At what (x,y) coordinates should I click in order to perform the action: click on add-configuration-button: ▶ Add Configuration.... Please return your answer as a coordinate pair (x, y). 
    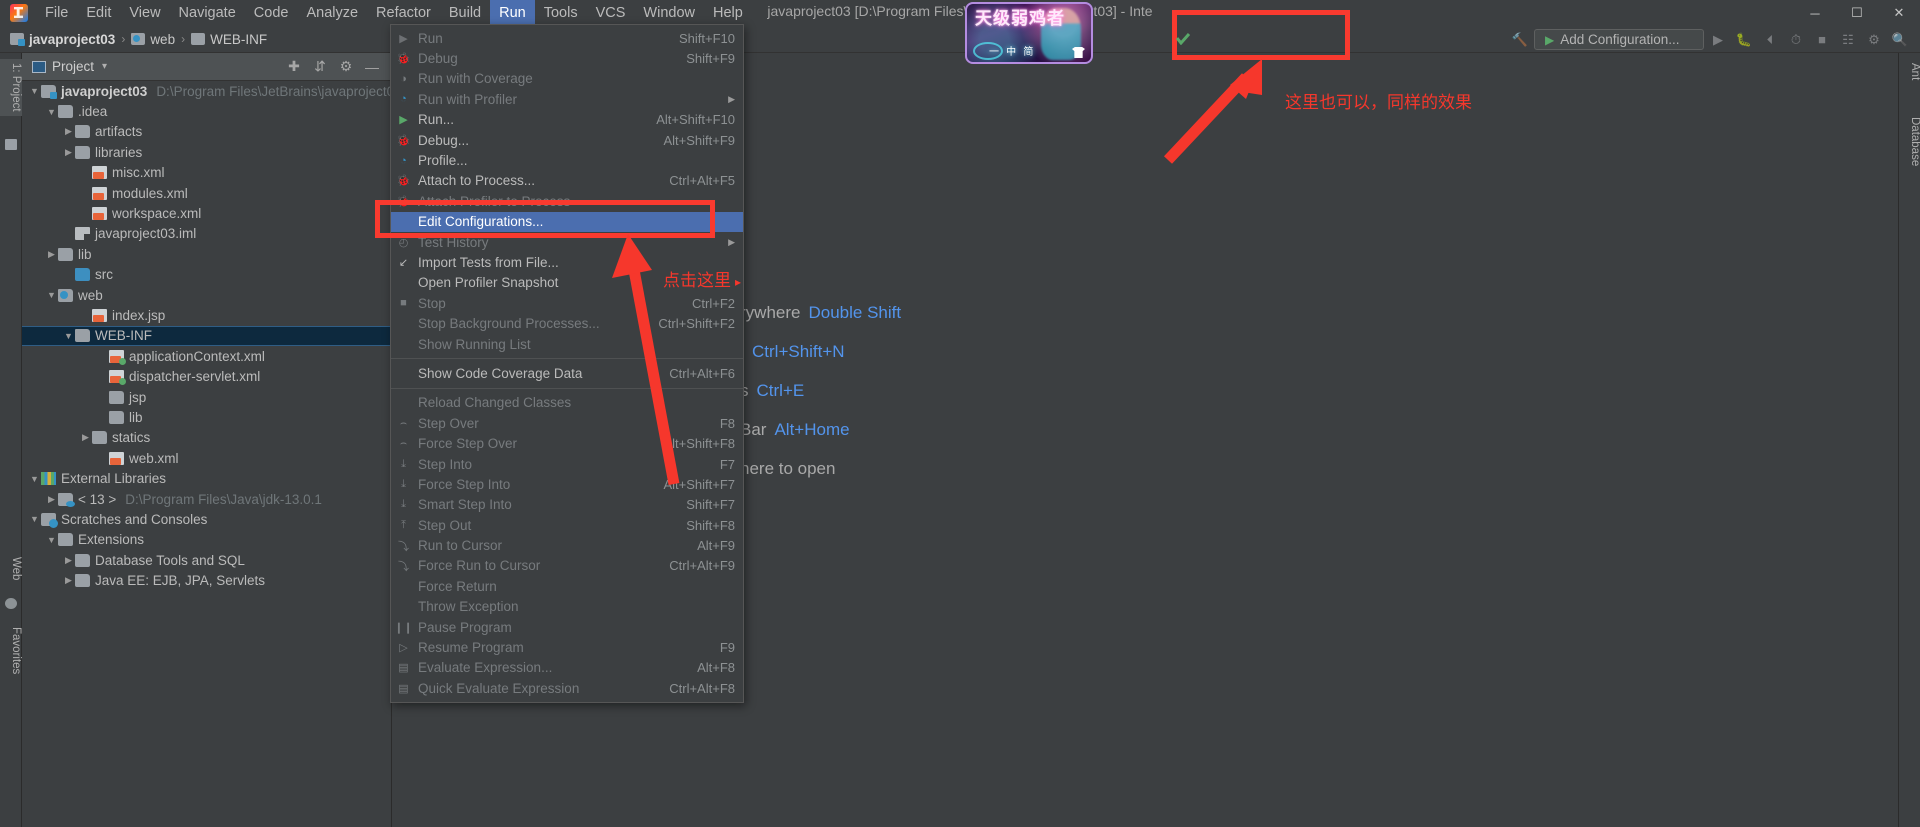
    Looking at the image, I should click on (1619, 39).